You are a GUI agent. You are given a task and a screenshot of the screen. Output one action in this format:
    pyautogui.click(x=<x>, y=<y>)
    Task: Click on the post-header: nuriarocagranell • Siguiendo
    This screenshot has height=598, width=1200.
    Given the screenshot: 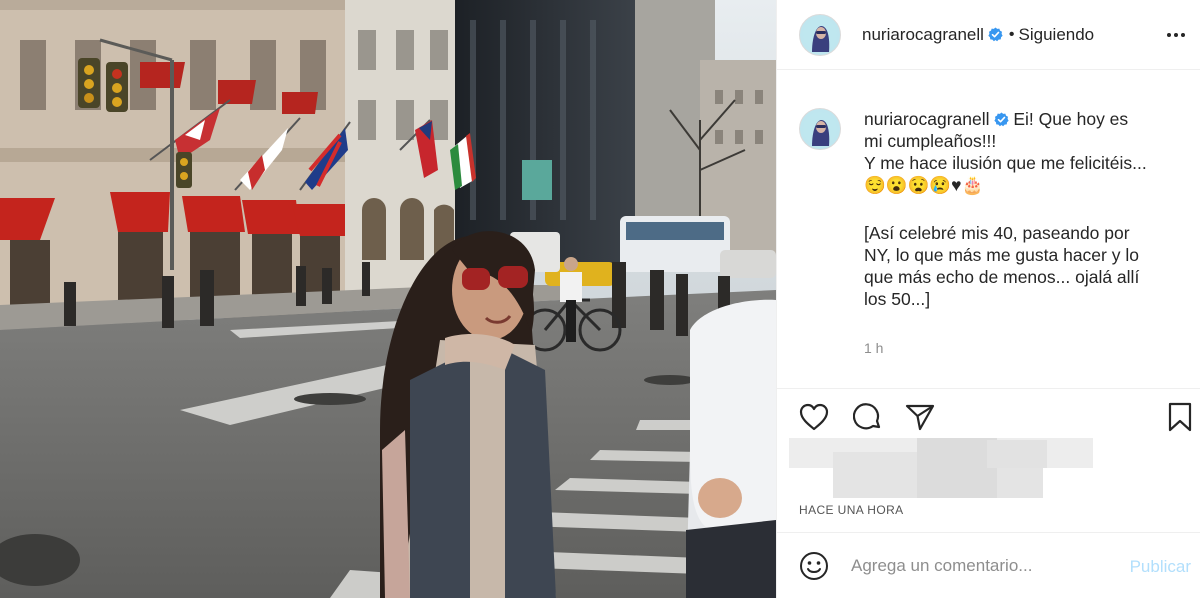 What is the action you would take?
    pyautogui.click(x=988, y=35)
    